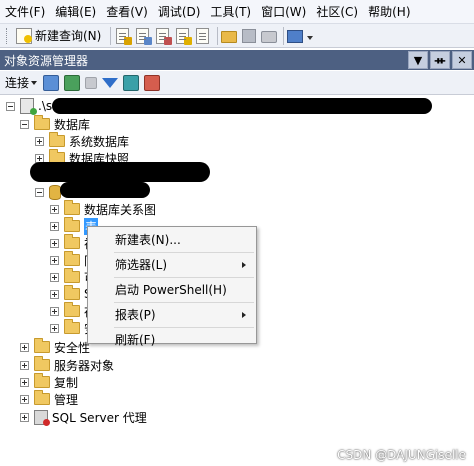 Image resolution: width=474 pixels, height=466 pixels. What do you see at coordinates (401, 455) in the screenshot?
I see `watermark: CSDN @DAJUNGiselle` at bounding box center [401, 455].